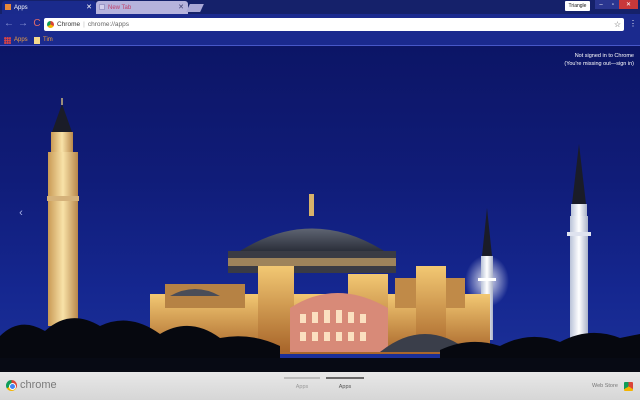 The height and width of the screenshot is (400, 640). Describe the element at coordinates (628, 386) in the screenshot. I see `web-store-icon` at that location.